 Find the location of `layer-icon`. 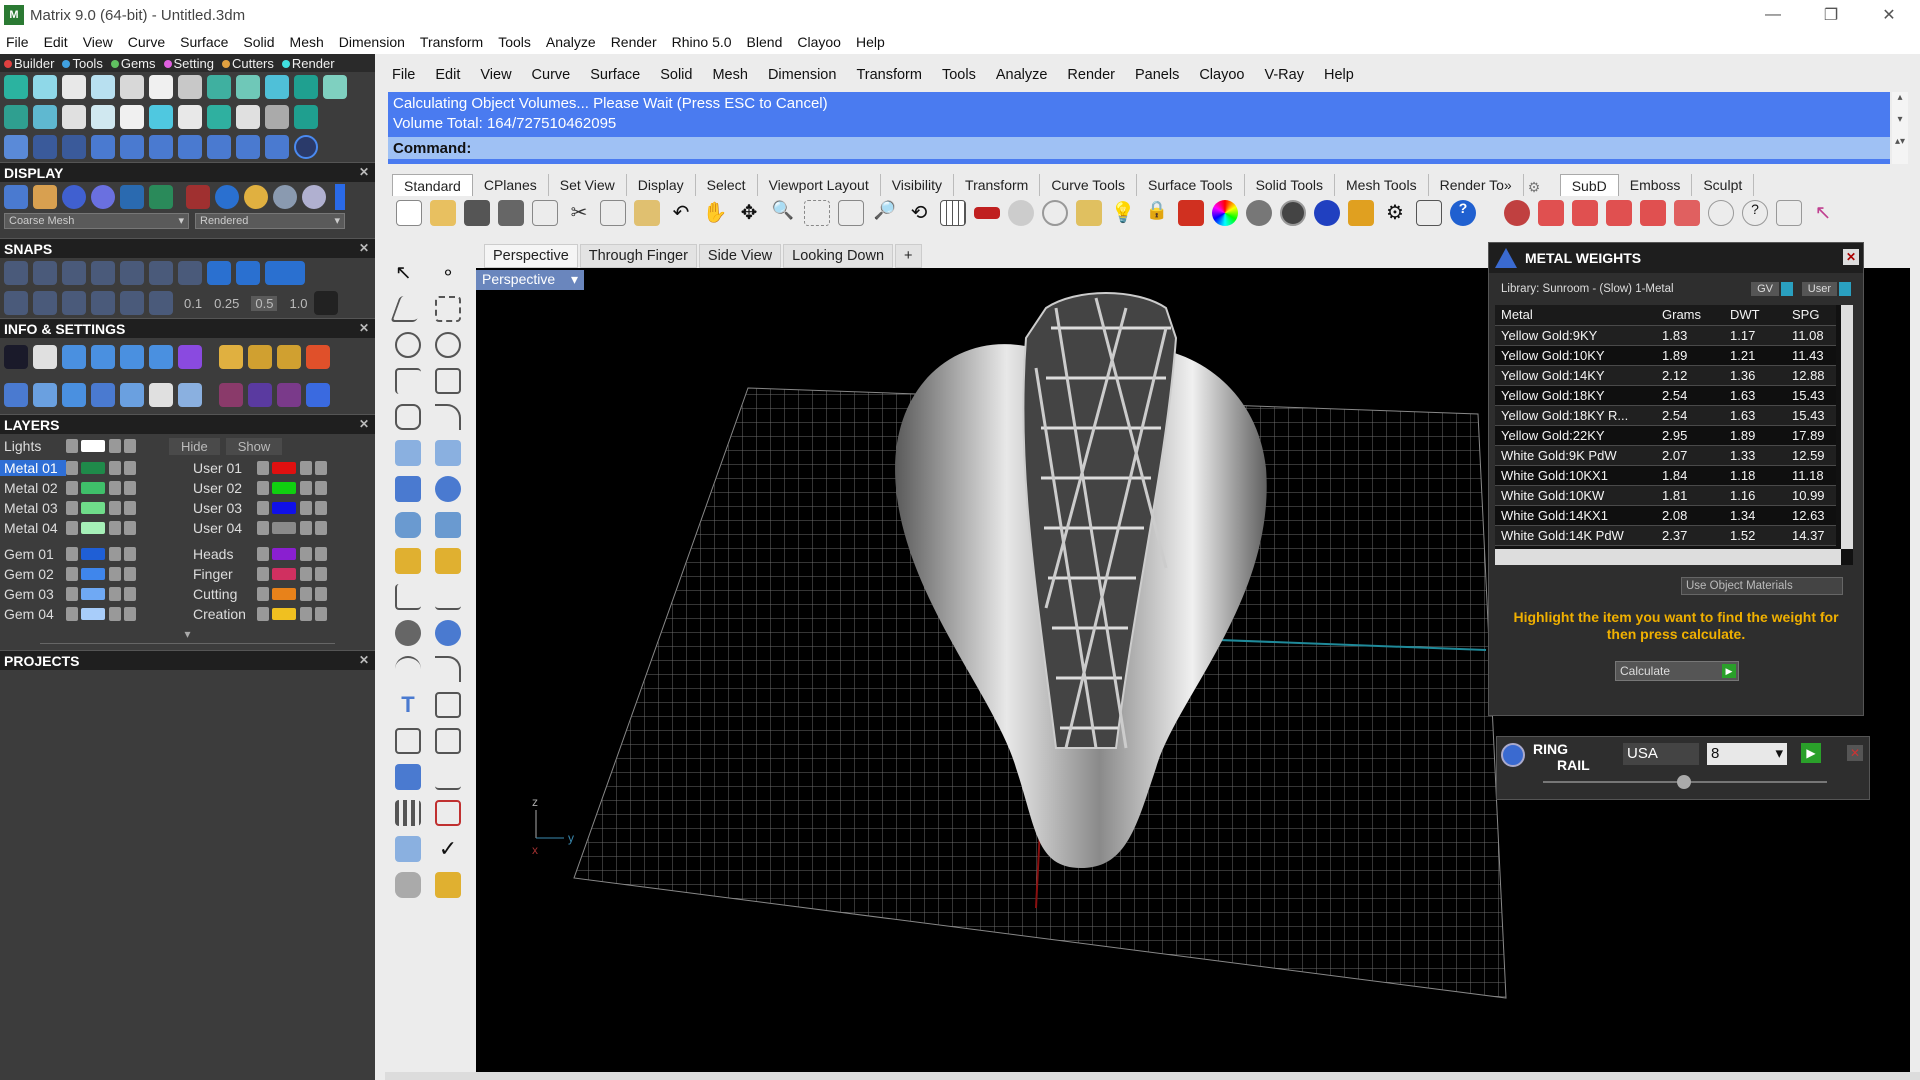

layer-icon is located at coordinates (1191, 213).